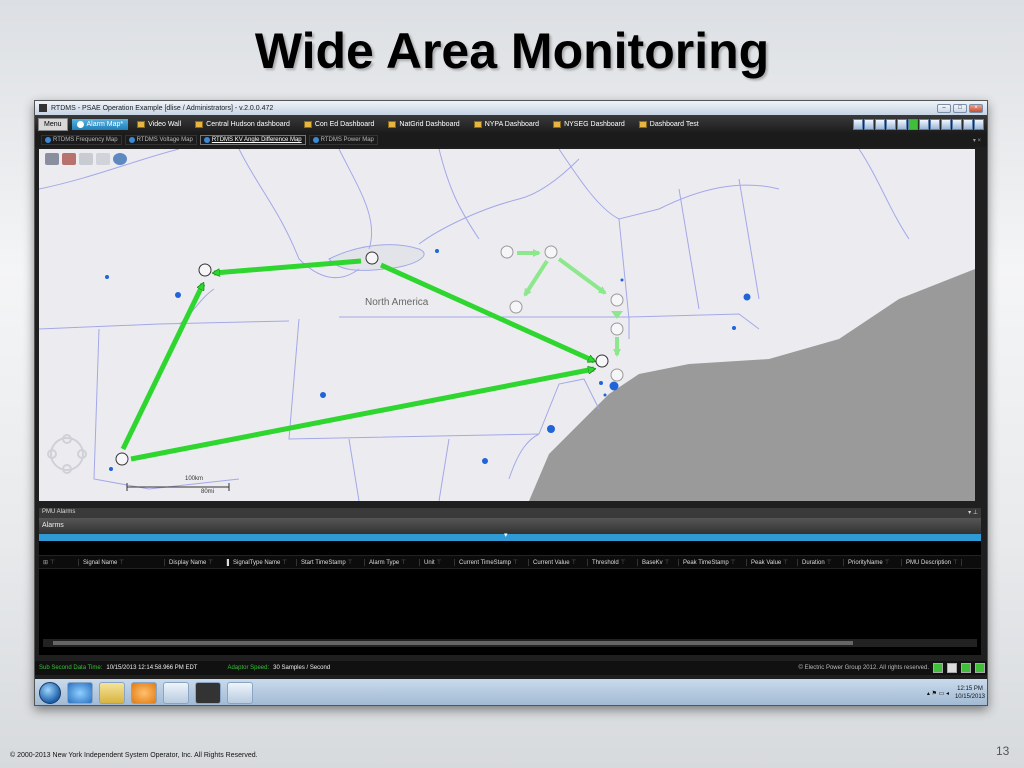 The height and width of the screenshot is (768, 1024). What do you see at coordinates (248, 668) in the screenshot?
I see `adaptor-speed-label: Adaptor Speed:` at bounding box center [248, 668].